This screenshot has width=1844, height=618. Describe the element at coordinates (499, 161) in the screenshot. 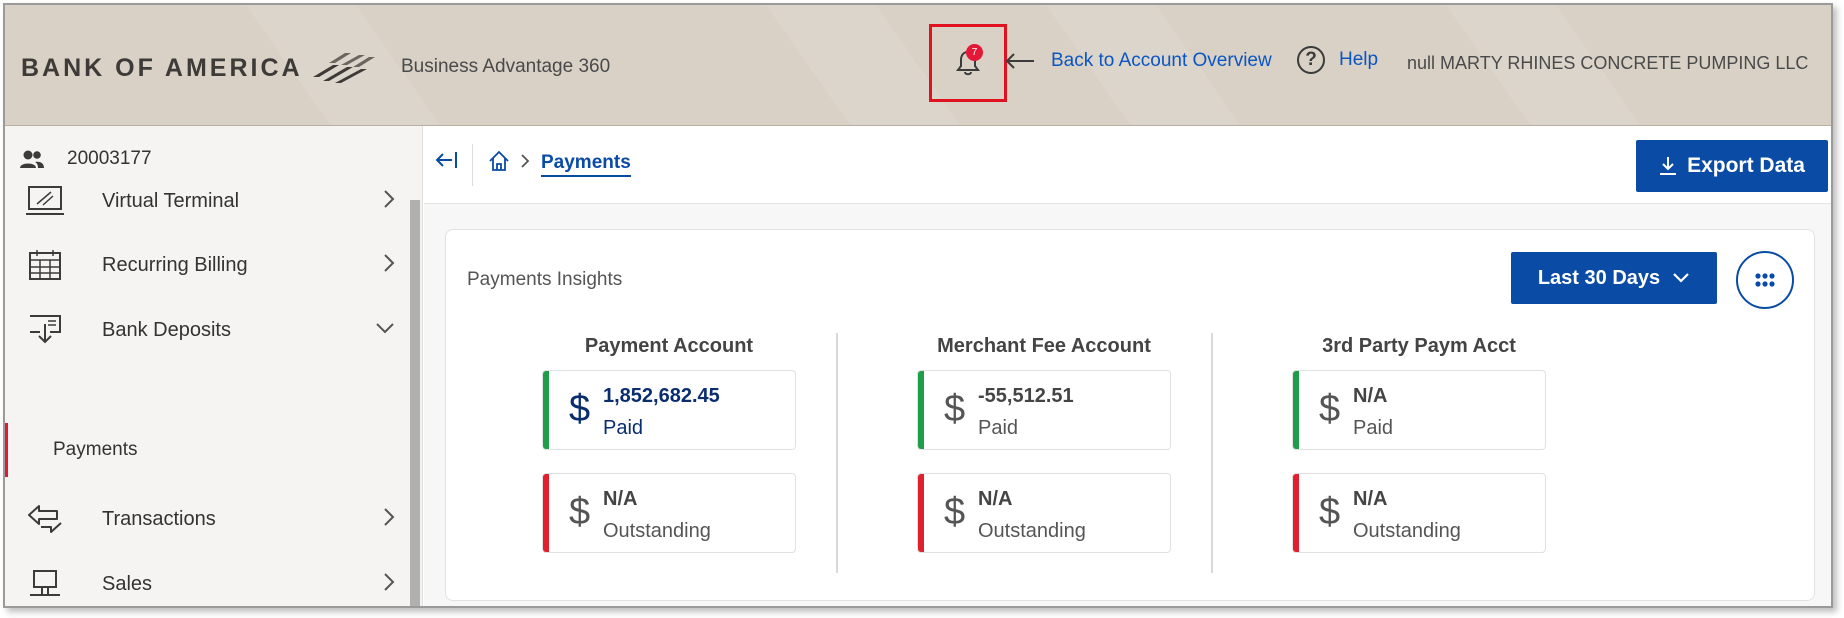

I see `home-icon` at that location.